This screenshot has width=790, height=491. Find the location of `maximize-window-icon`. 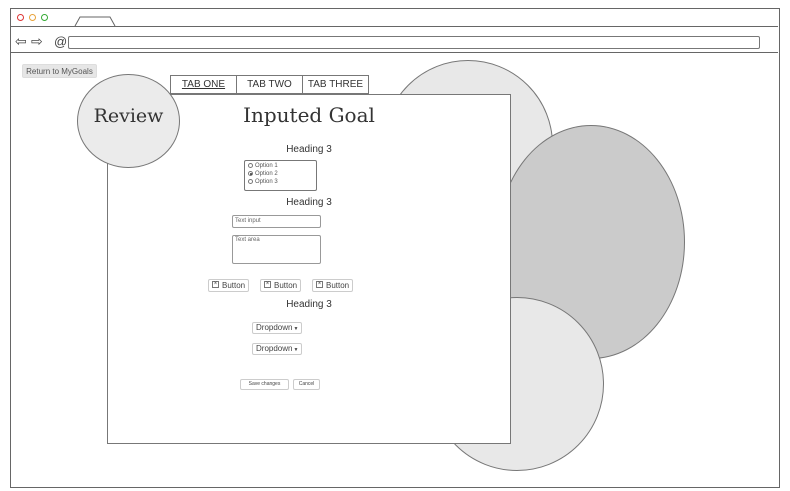

maximize-window-icon is located at coordinates (44, 17).